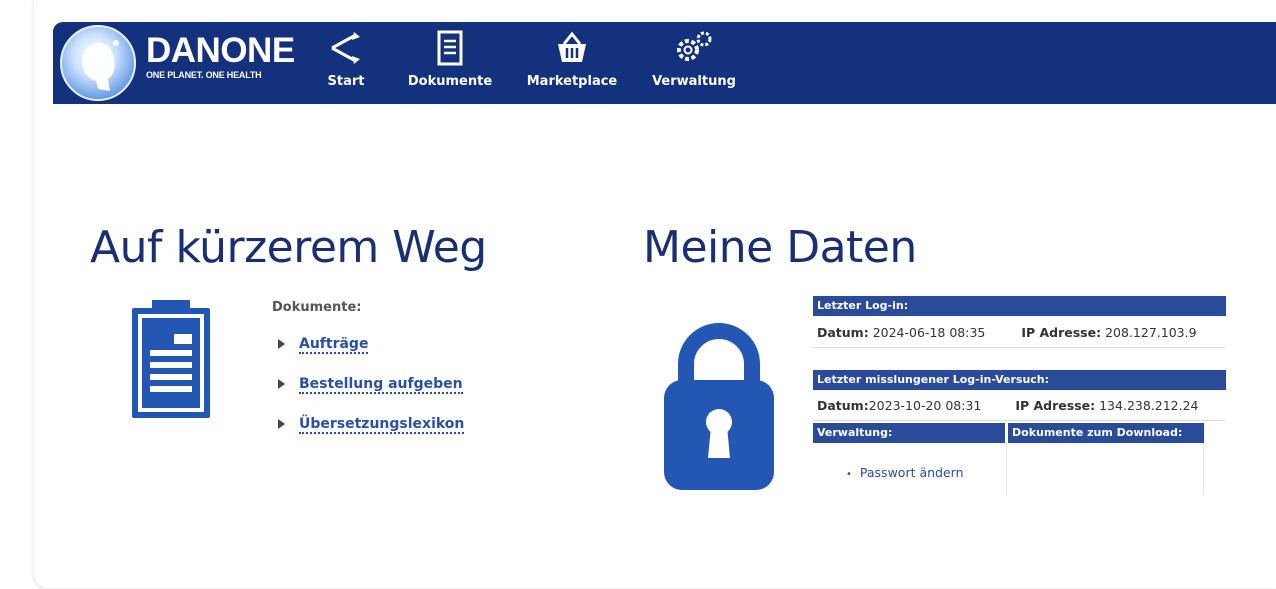  I want to click on last-failed-login-header: Letzter misslungener Log-in-Versuch:, so click(1019, 380).